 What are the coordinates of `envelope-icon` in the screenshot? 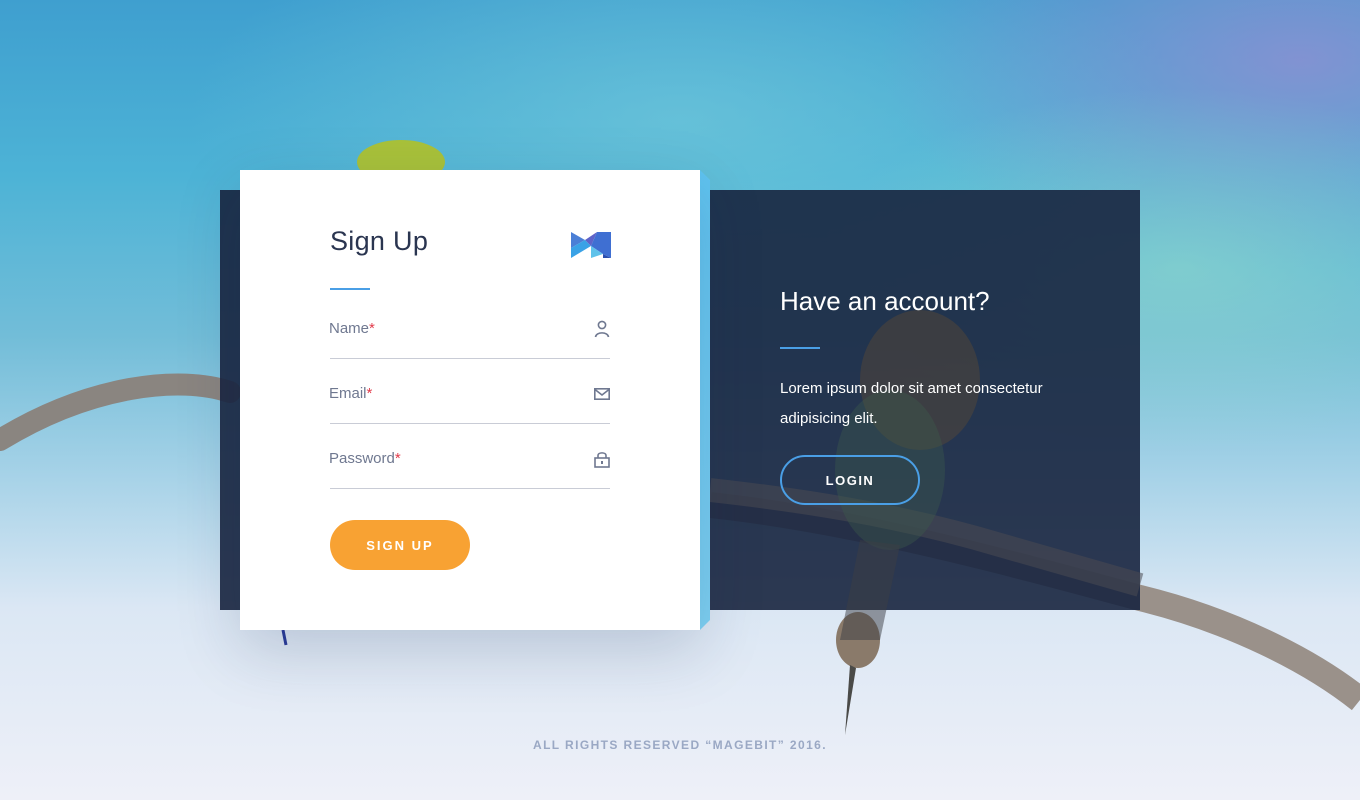 It's located at (602, 393).